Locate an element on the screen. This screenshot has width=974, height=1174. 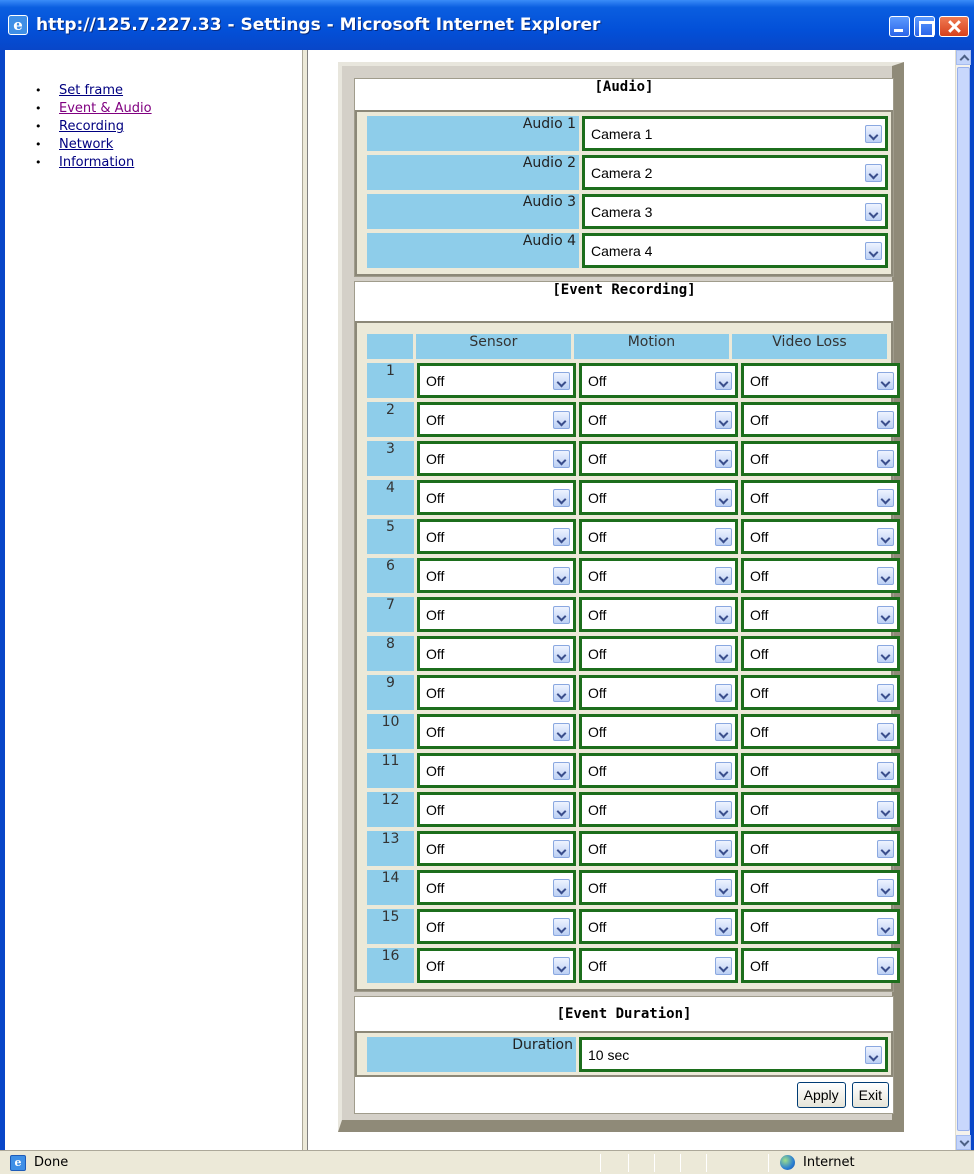
duration-select: 10 sec is located at coordinates (733, 1054).